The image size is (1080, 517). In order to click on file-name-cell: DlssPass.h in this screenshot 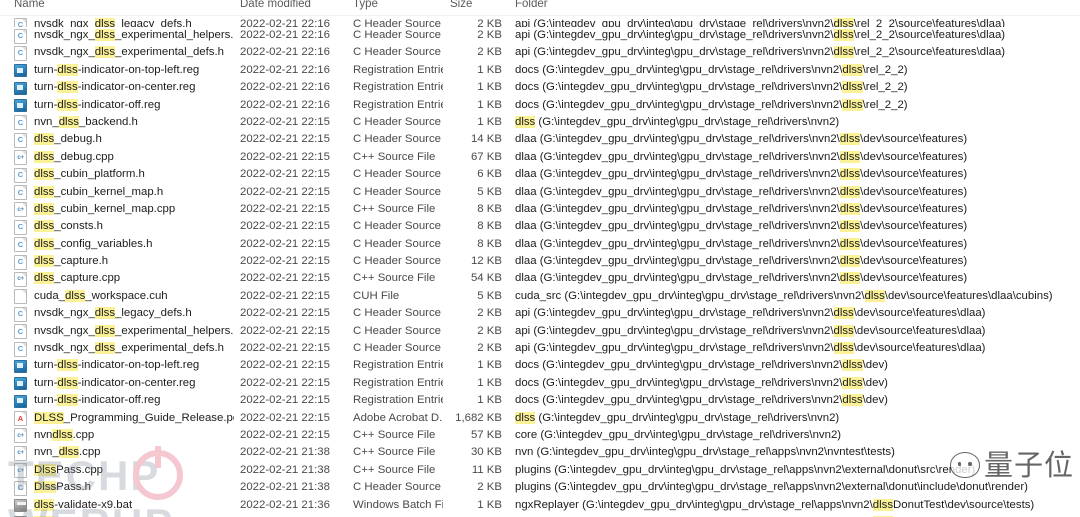, I will do `click(134, 487)`.